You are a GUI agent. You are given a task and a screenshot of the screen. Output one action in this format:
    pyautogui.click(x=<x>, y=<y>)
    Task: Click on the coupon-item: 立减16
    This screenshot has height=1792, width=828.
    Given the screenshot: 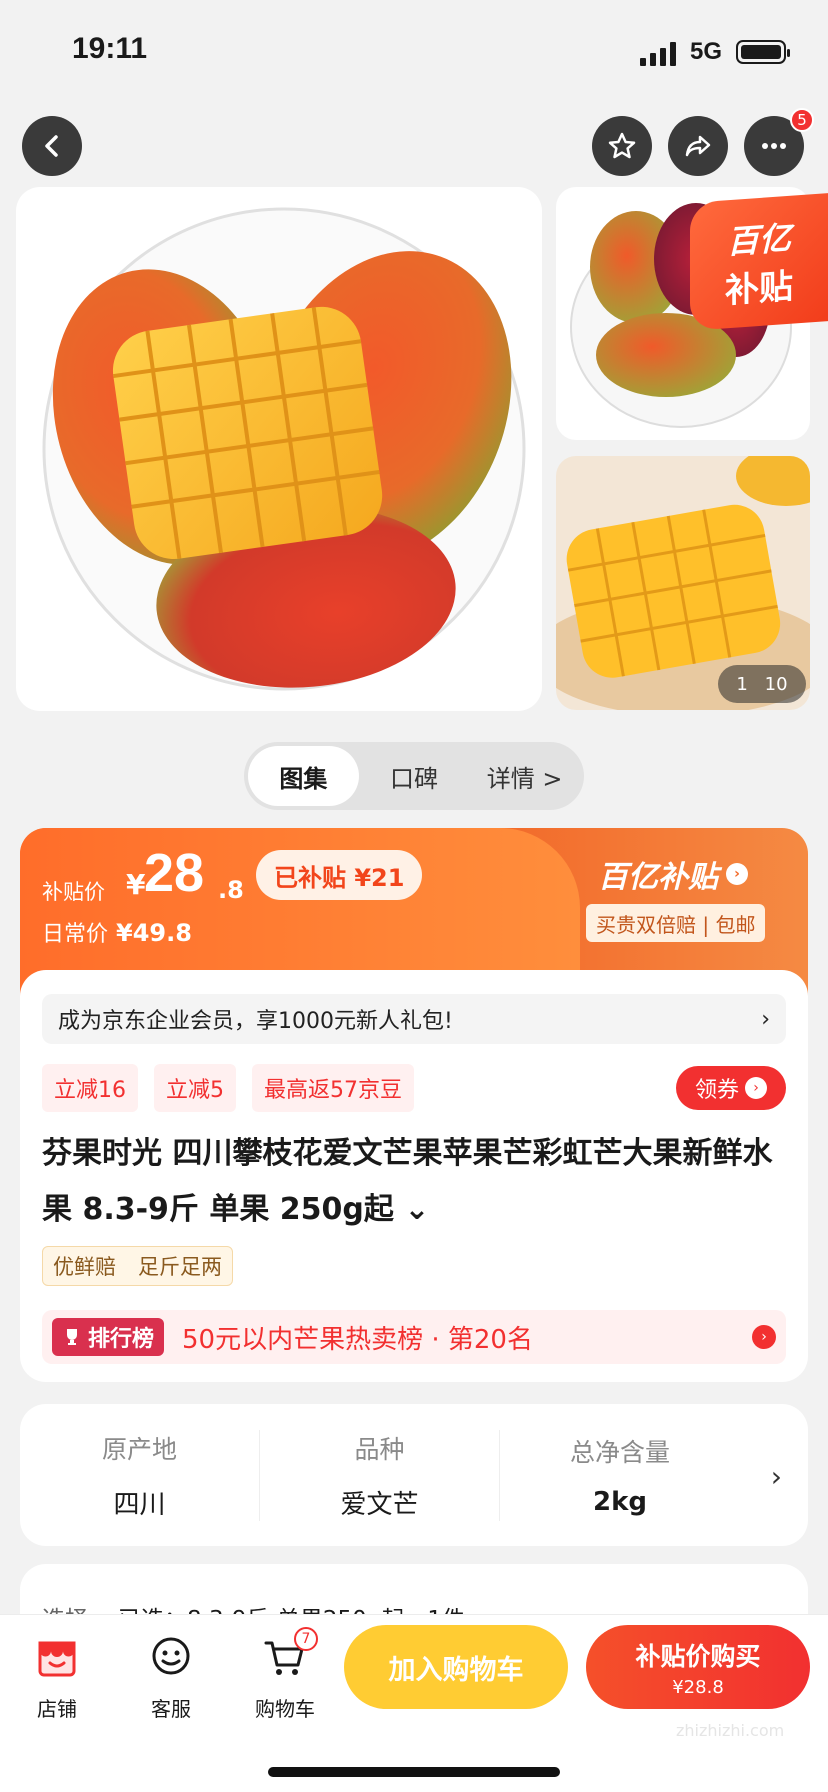 What is the action you would take?
    pyautogui.click(x=90, y=1088)
    